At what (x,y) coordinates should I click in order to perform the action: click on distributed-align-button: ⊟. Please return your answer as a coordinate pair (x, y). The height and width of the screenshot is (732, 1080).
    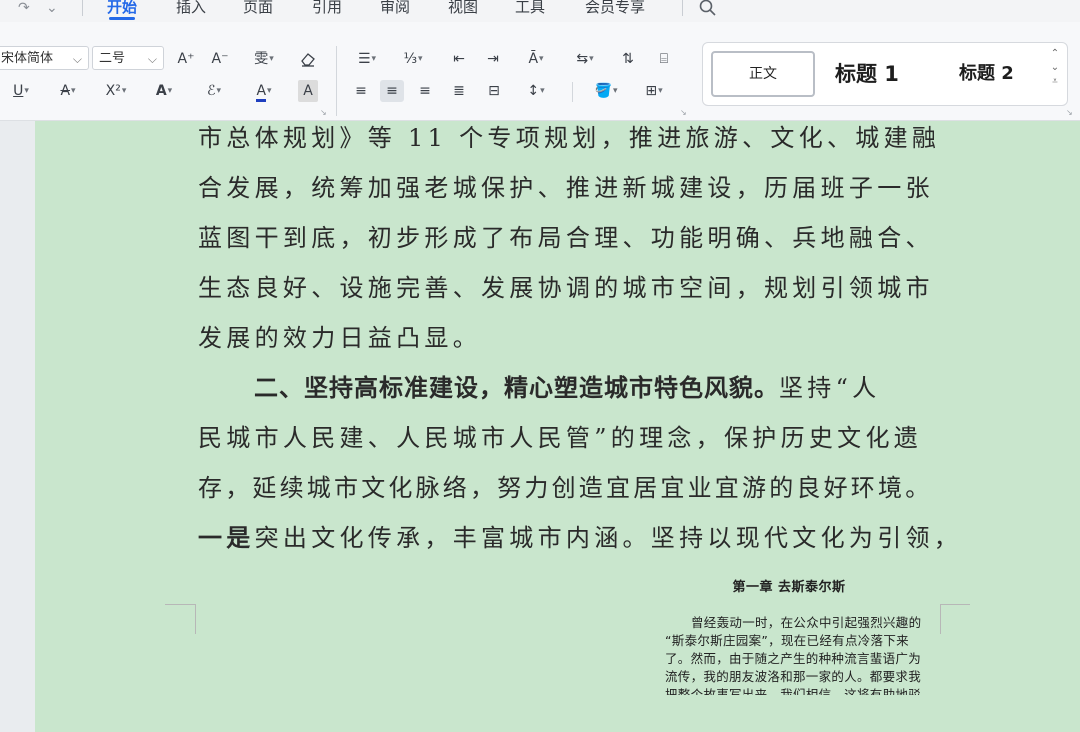
    Looking at the image, I should click on (494, 91).